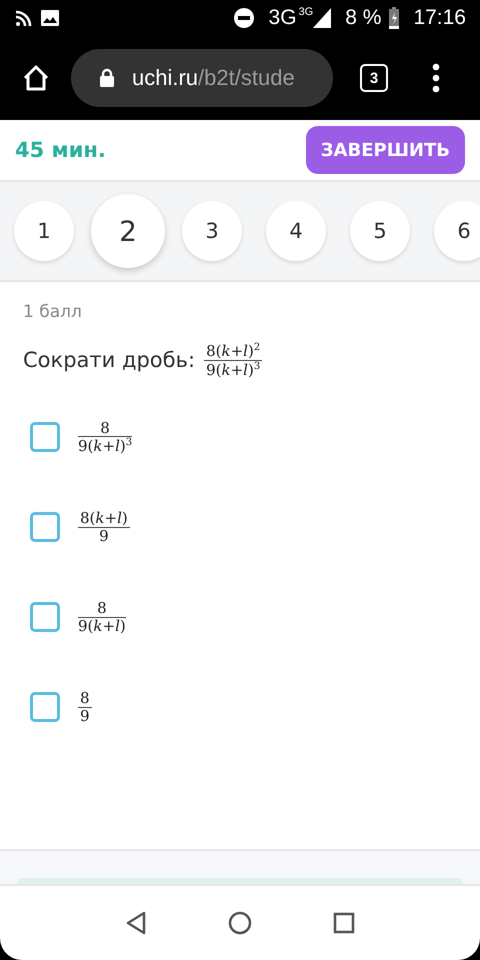 This screenshot has height=960, width=480. What do you see at coordinates (385, 150) in the screenshot?
I see `finish-button: ЗАВЕРШИТЬ` at bounding box center [385, 150].